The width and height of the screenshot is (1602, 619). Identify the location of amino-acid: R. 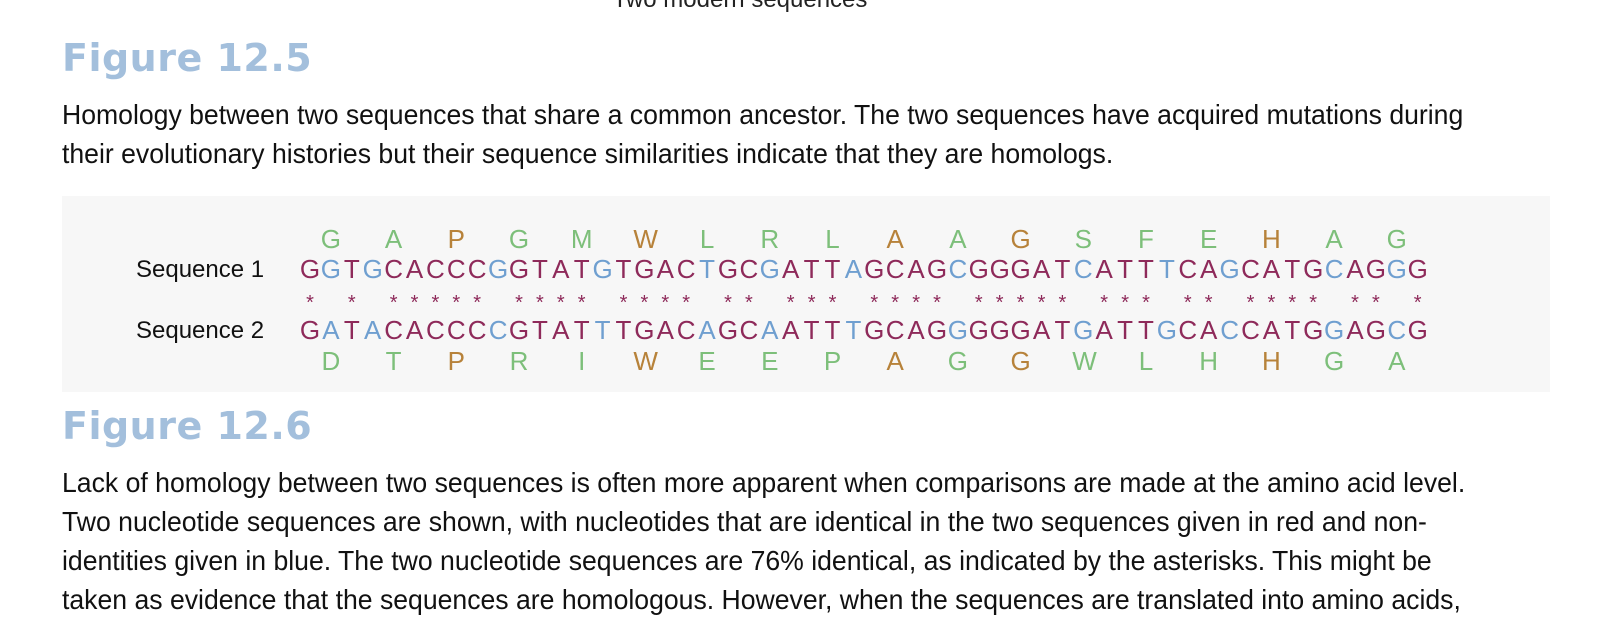
(770, 239).